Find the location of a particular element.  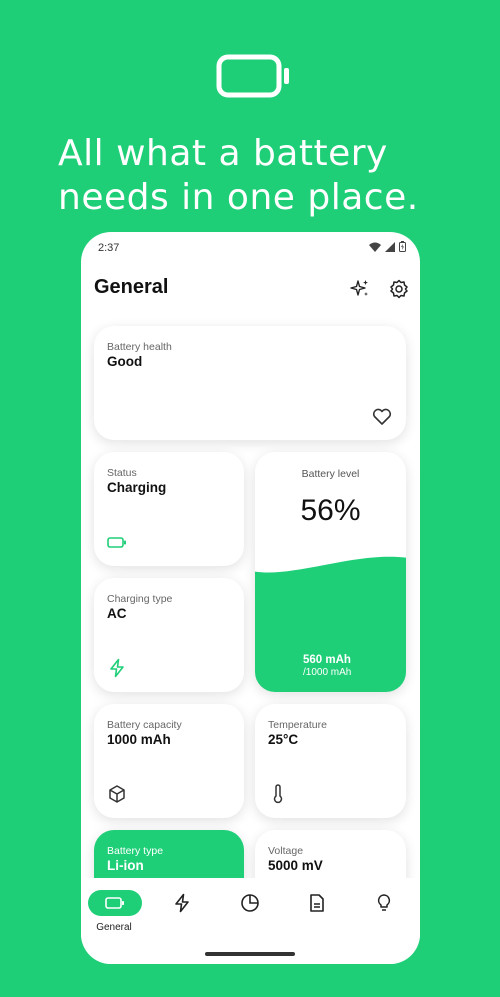

nav-item-tips is located at coordinates (384, 903).